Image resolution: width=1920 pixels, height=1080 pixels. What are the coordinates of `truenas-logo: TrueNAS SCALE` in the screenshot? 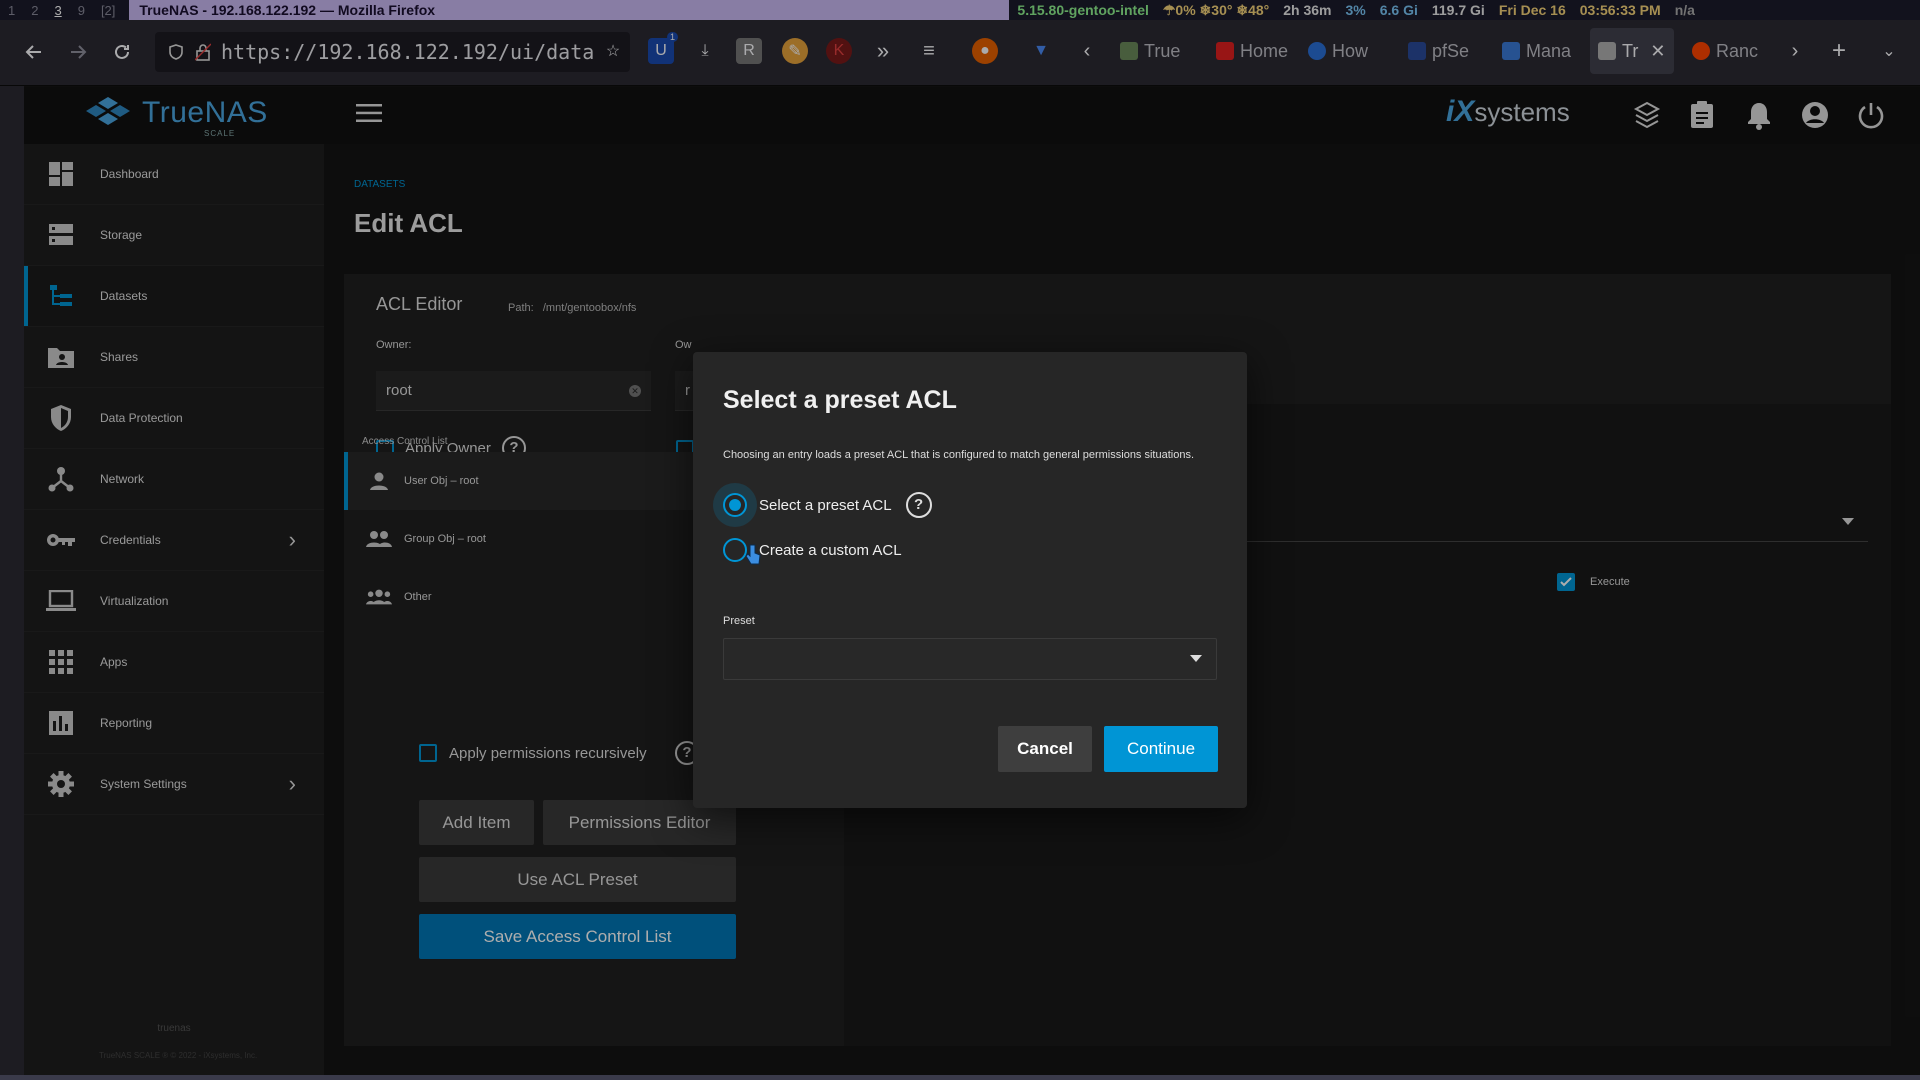 It's located at (175, 115).